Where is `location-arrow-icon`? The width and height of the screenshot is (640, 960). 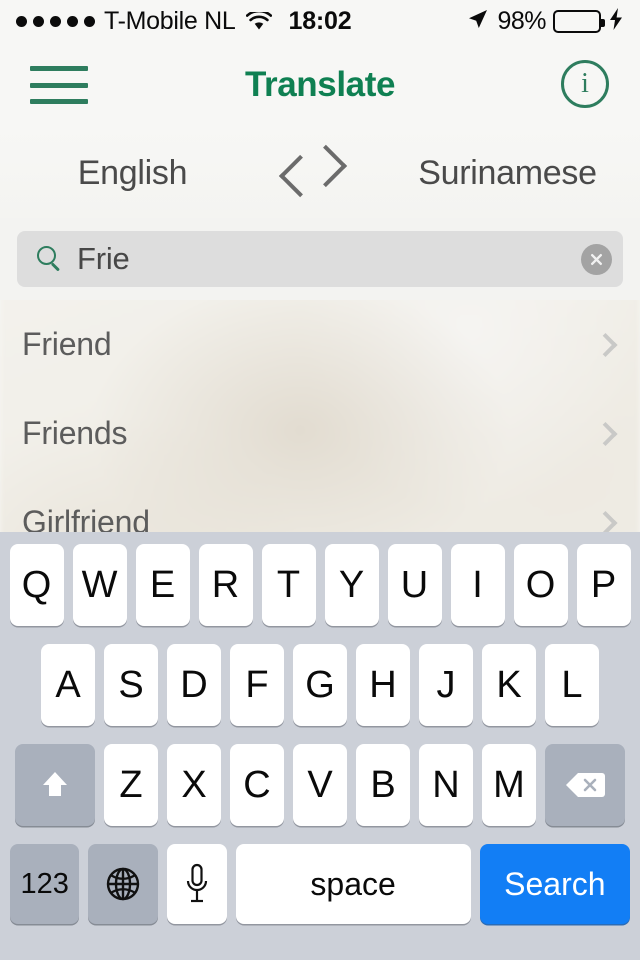
location-arrow-icon is located at coordinates (478, 21).